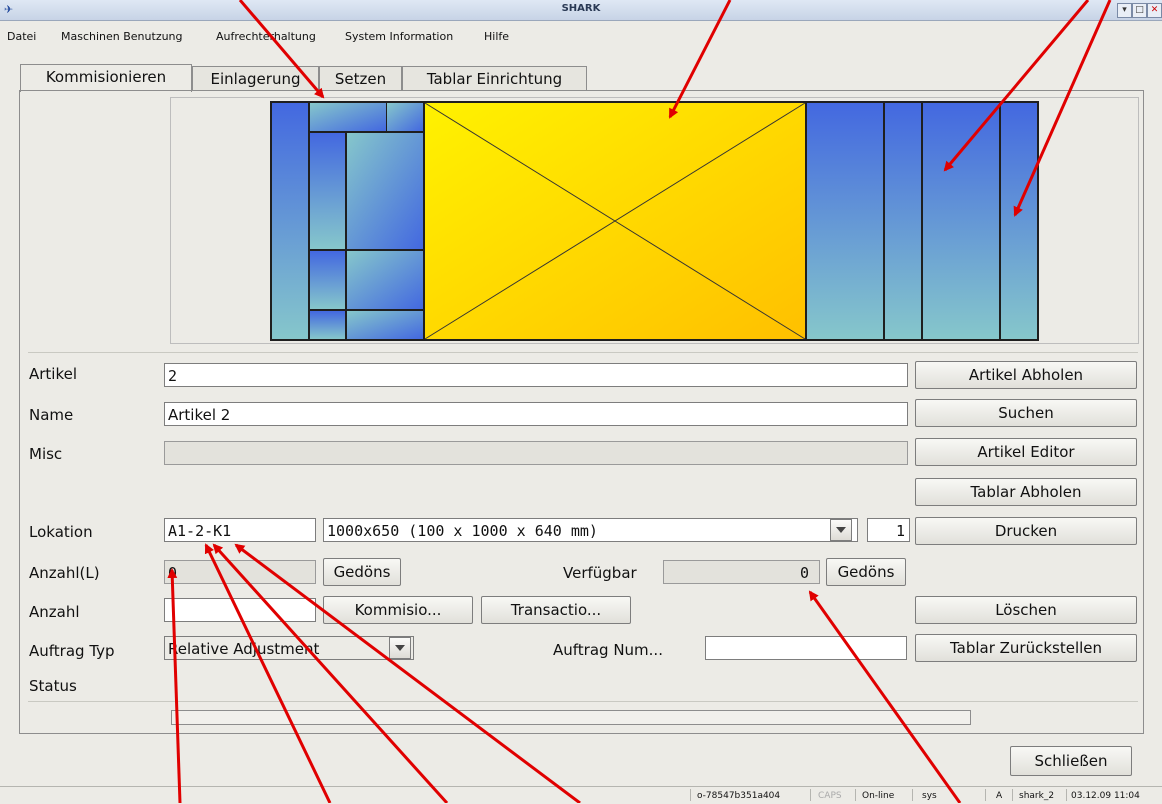 The width and height of the screenshot is (1162, 804). I want to click on menu-maschinen-benutzung: Maschinen Benutzung, so click(122, 36).